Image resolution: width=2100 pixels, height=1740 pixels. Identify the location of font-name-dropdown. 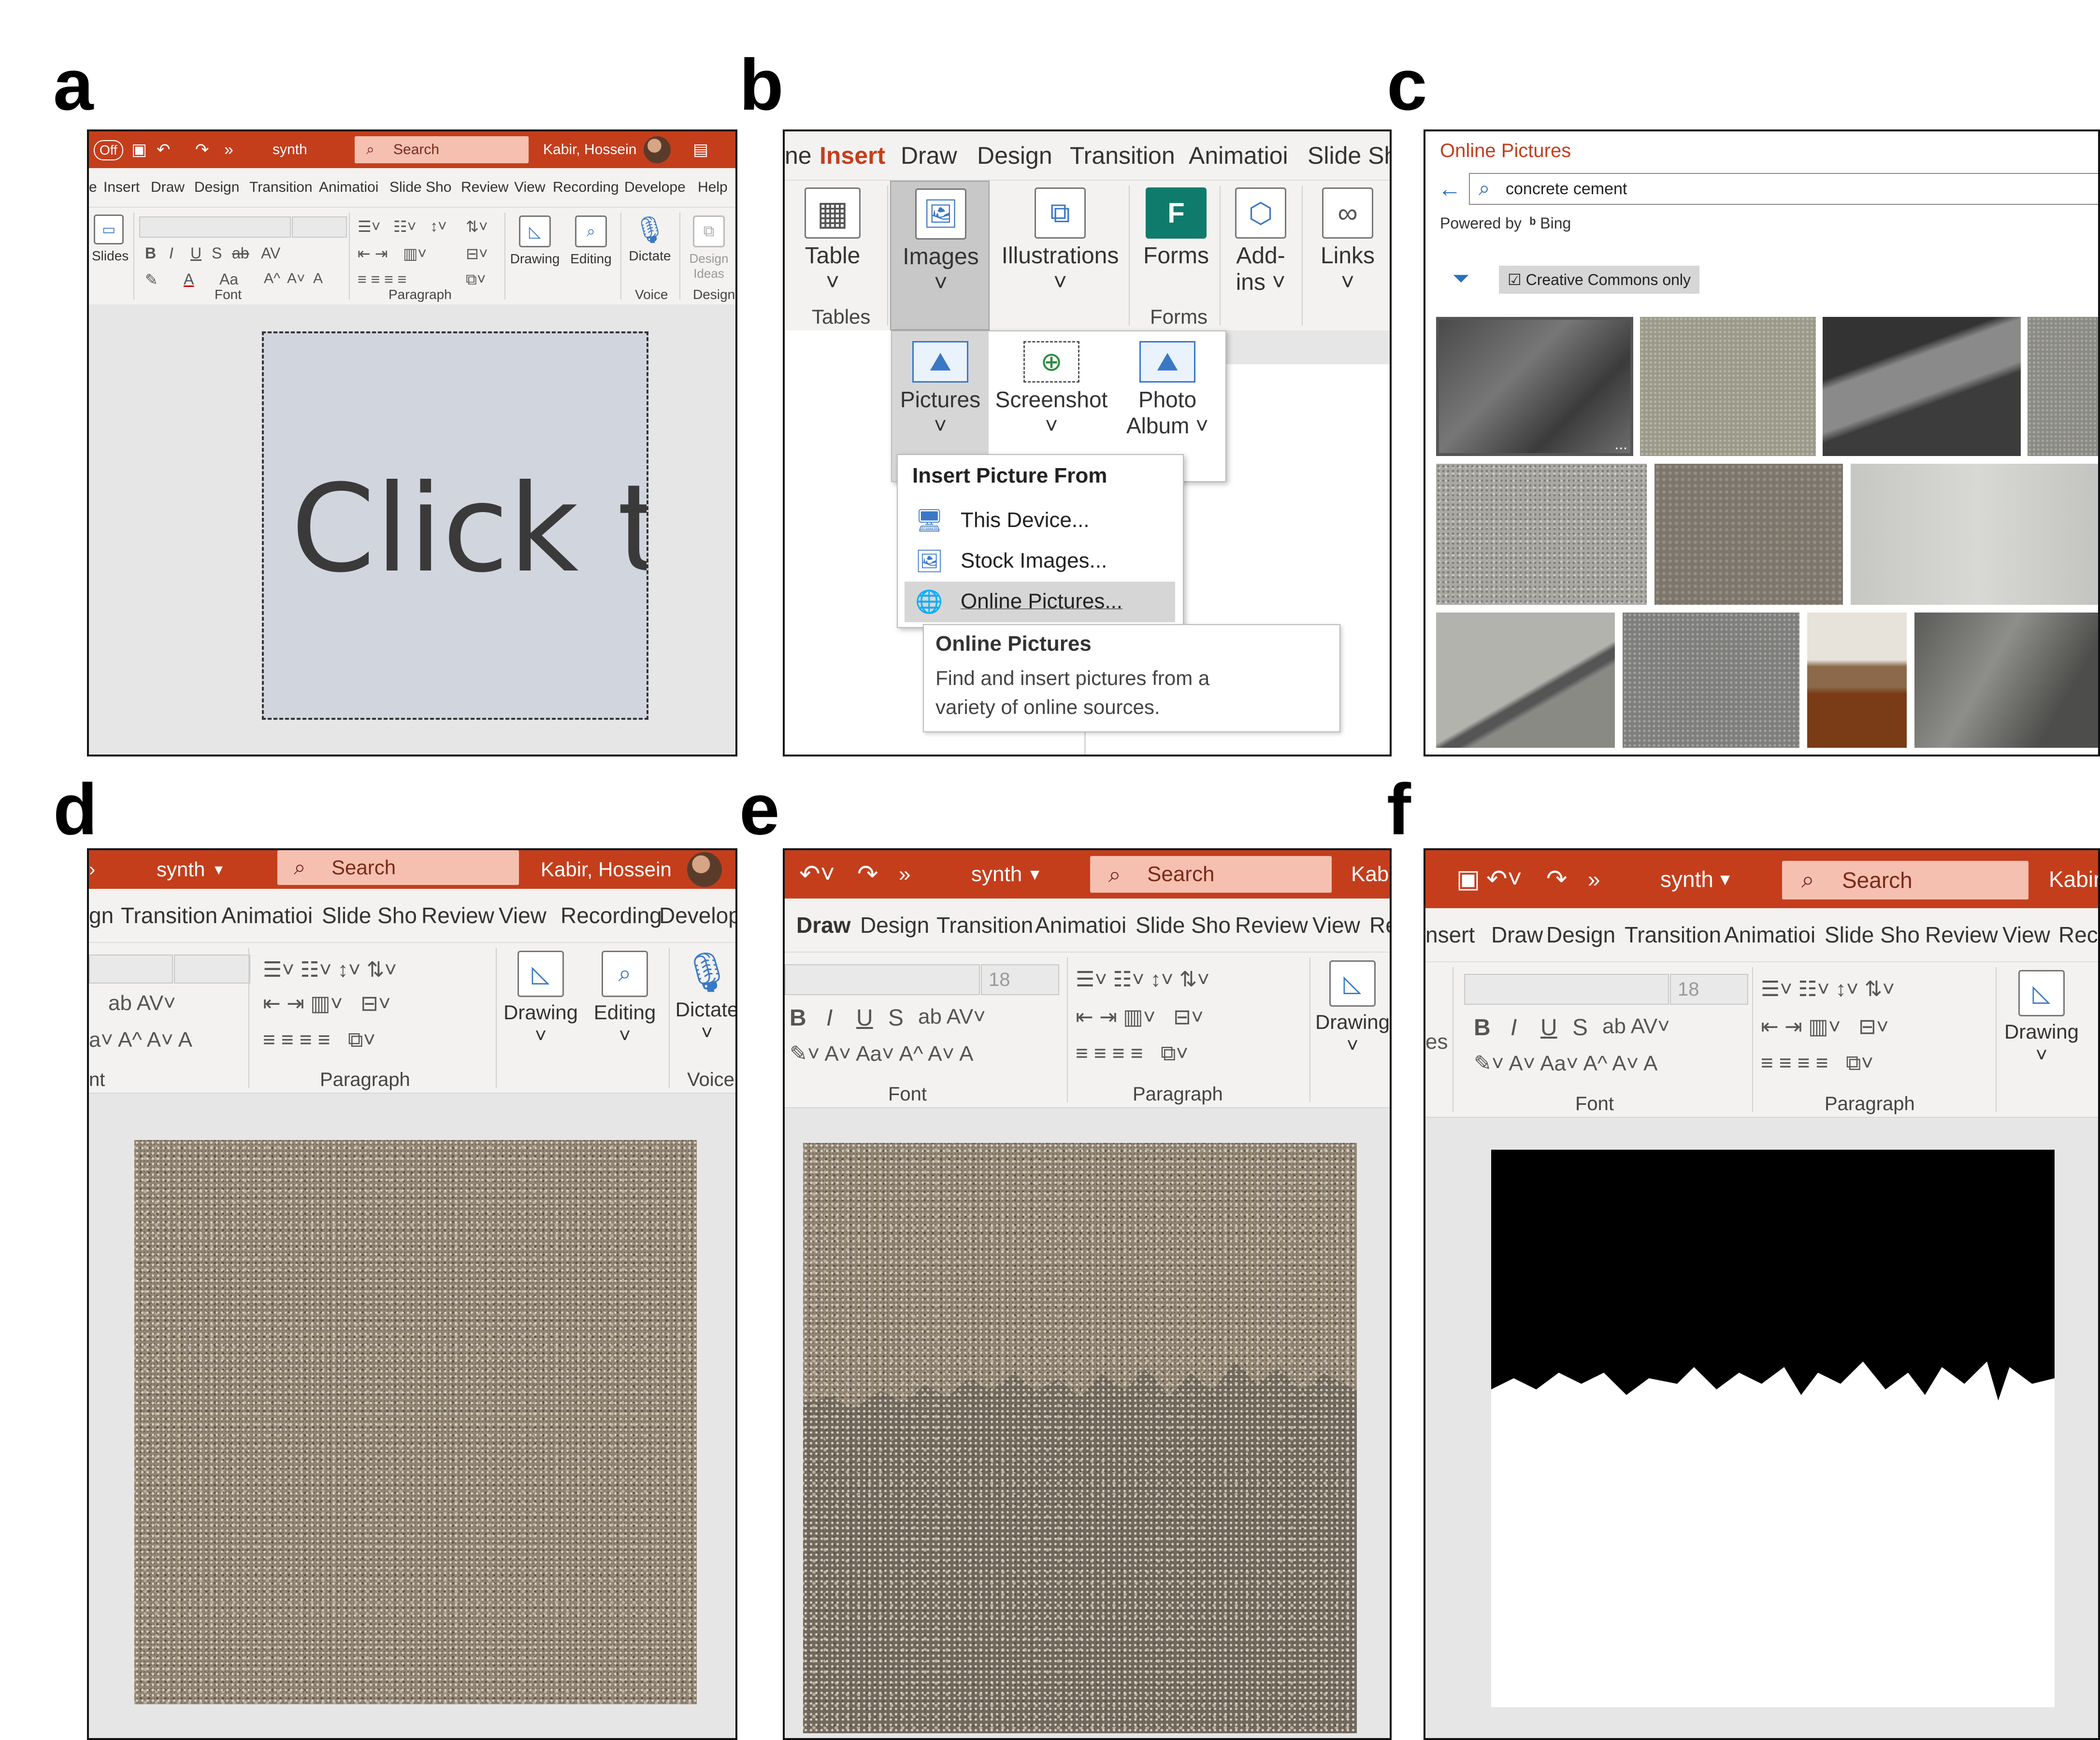
(882, 980).